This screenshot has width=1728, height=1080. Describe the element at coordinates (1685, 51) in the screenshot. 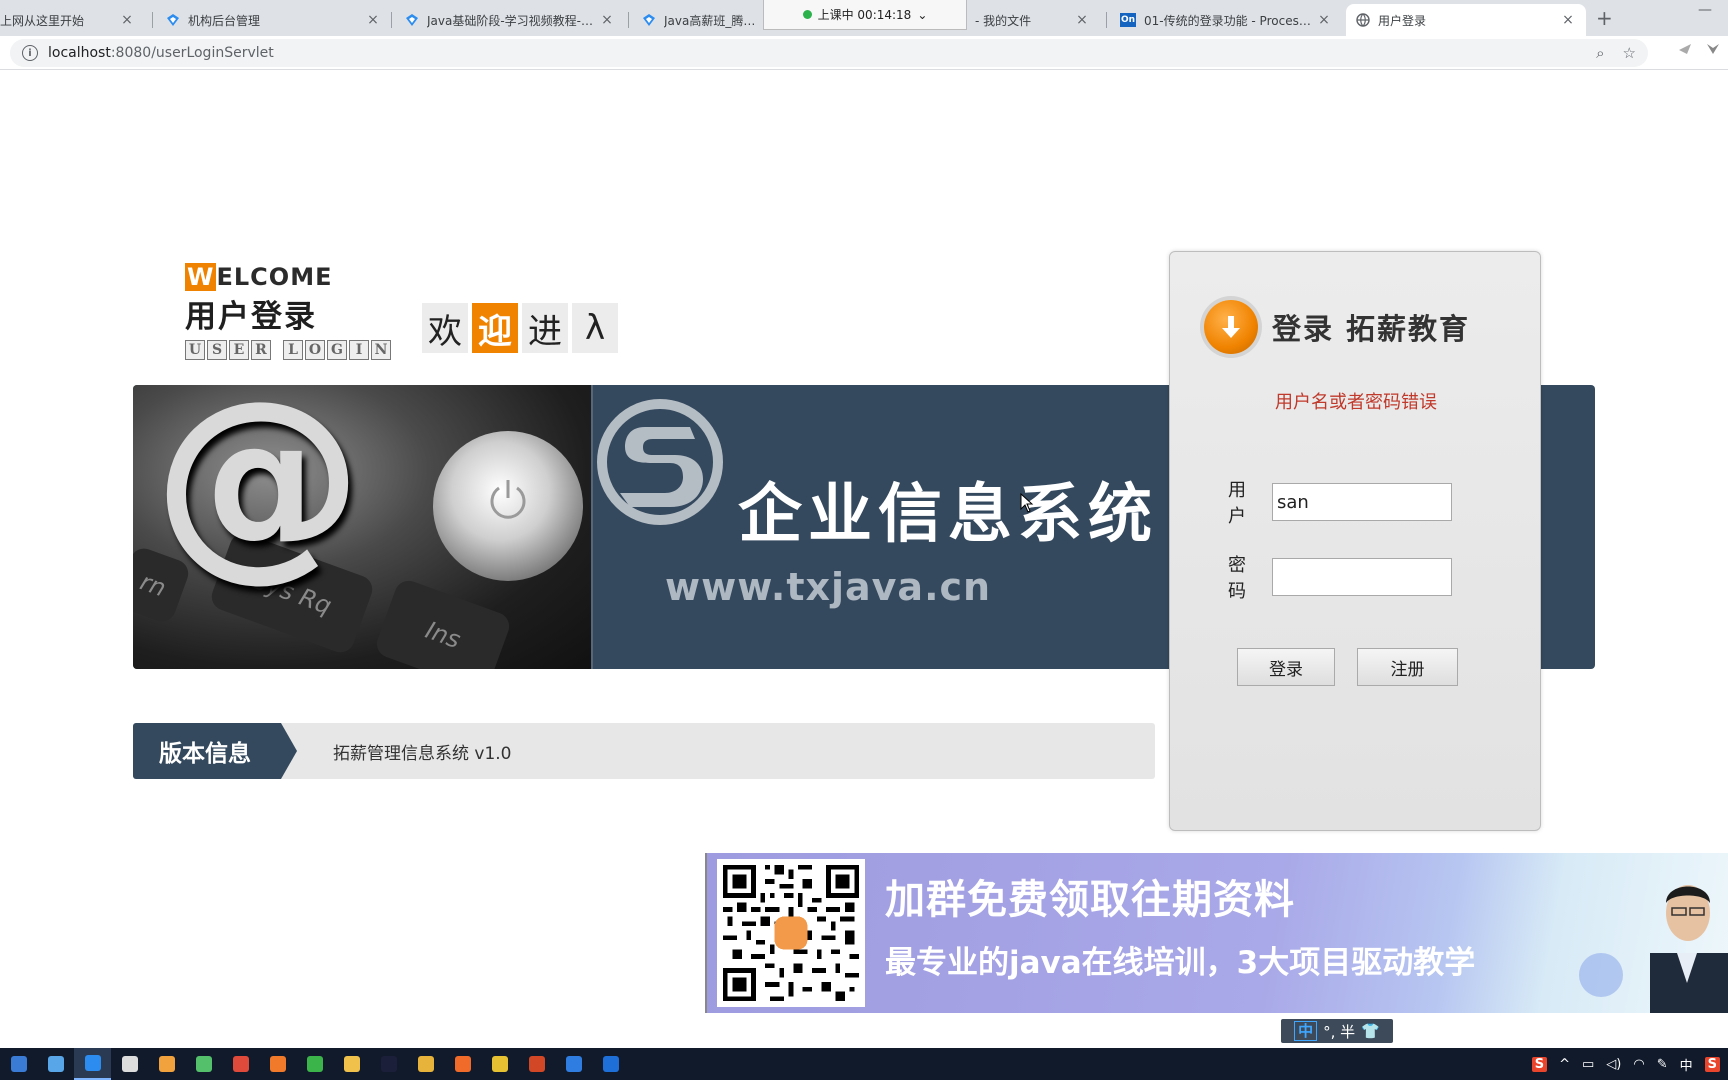

I see `extension-bird-icon` at that location.